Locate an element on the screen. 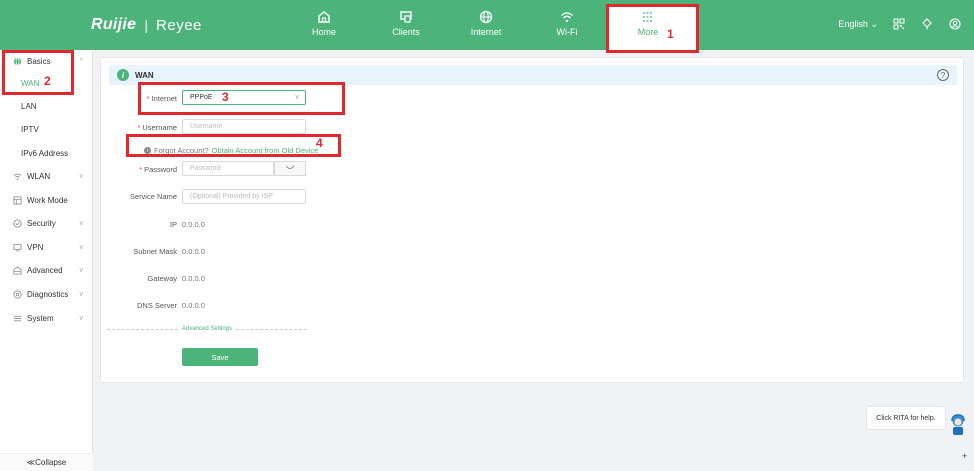 This screenshot has height=471, width=974. sidebar-item-iptv: IPTV is located at coordinates (46, 129).